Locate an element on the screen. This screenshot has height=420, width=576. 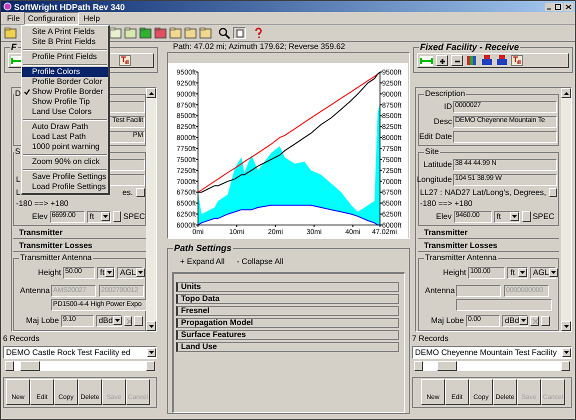
field-label: ID is located at coordinates (448, 106).